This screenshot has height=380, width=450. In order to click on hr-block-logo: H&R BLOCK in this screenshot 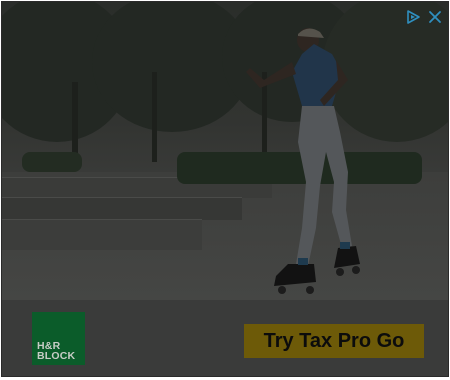, I will do `click(58, 338)`.